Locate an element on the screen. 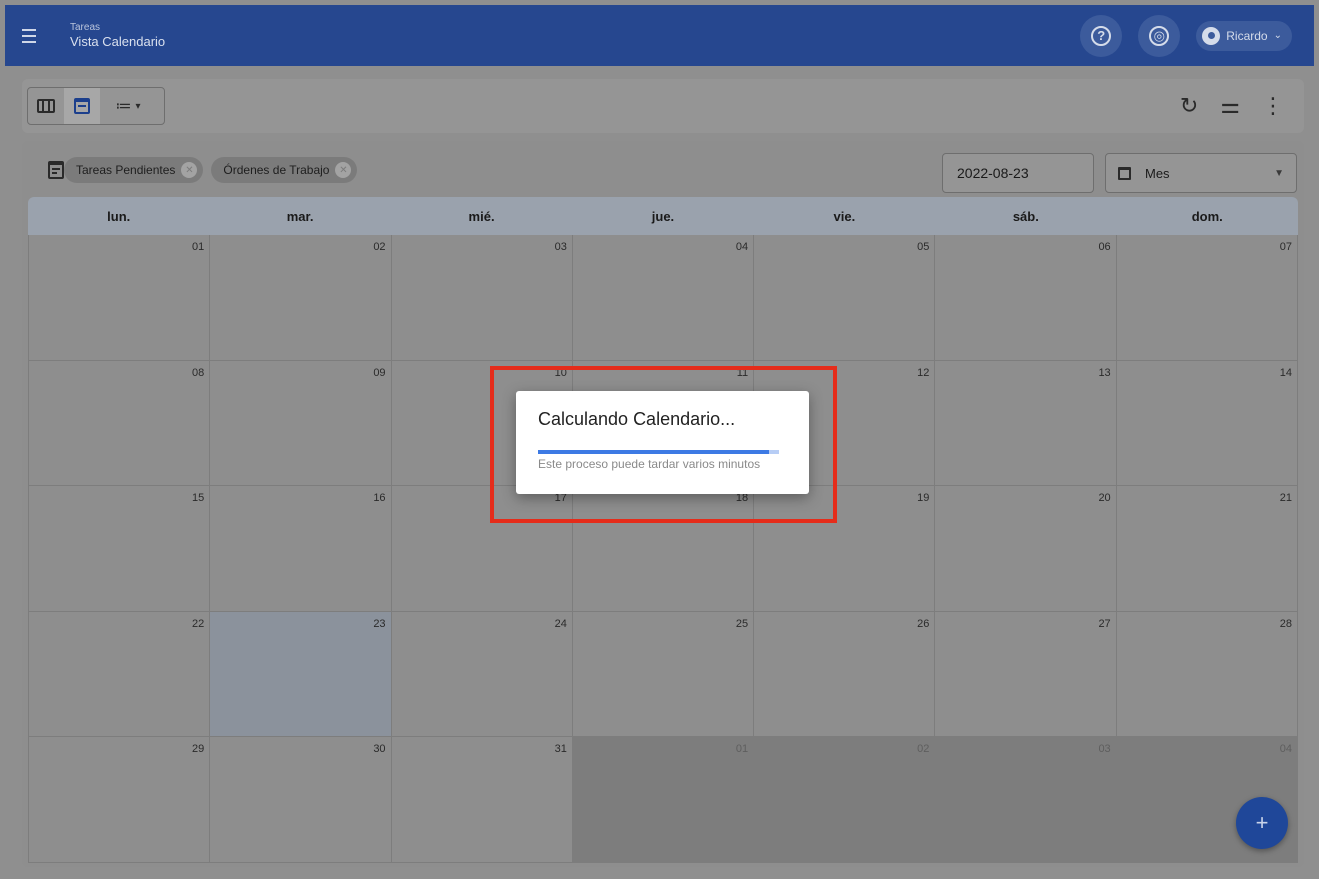 The width and height of the screenshot is (1319, 879). weekday-header: lun. mar. mié. jue. vie. sáb. dom. is located at coordinates (663, 216).